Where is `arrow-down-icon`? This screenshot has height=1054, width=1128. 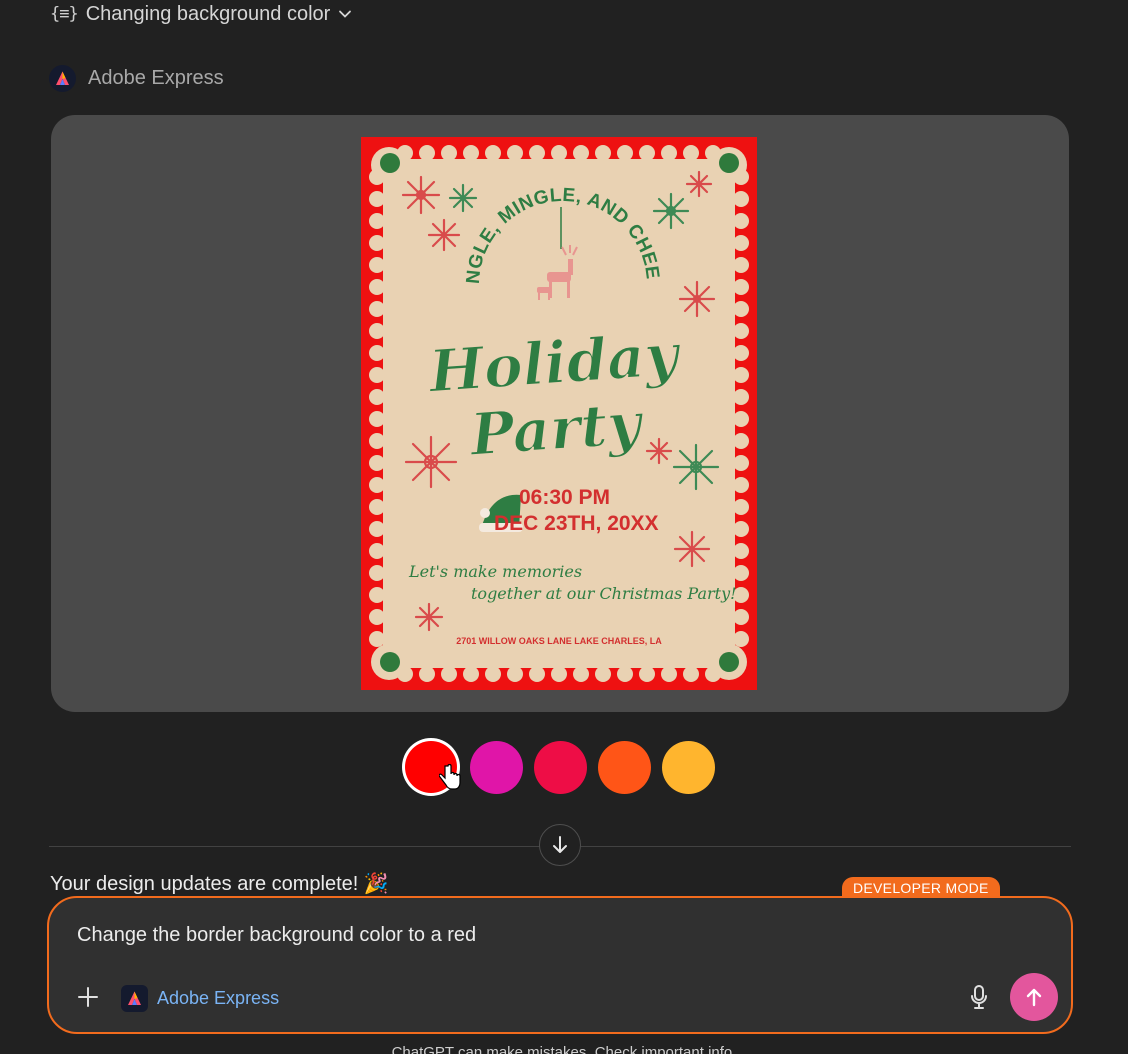 arrow-down-icon is located at coordinates (560, 844).